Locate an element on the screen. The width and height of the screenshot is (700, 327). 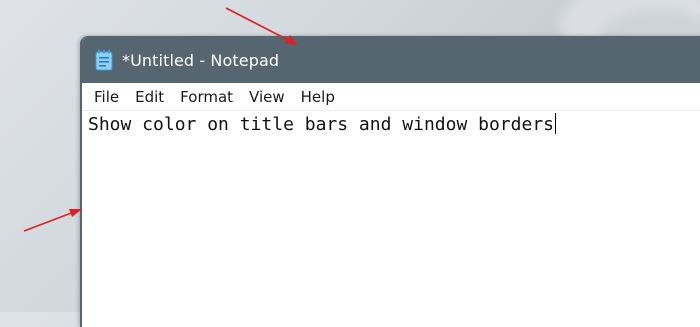
title-bar: *Untitled - Notepad is located at coordinates (391, 60).